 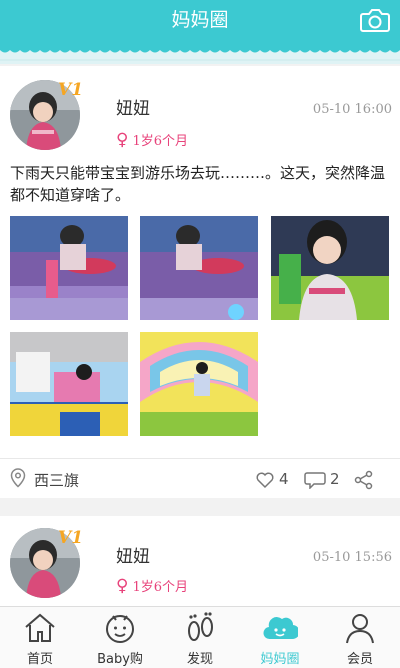 I want to click on tab-home: 首页, so click(x=40, y=637).